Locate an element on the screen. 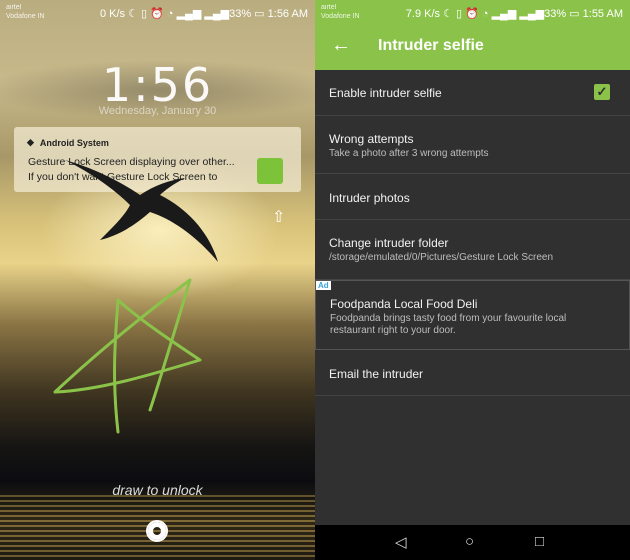 The image size is (630, 560). home-circle-icon: ○ is located at coordinates (469, 541).